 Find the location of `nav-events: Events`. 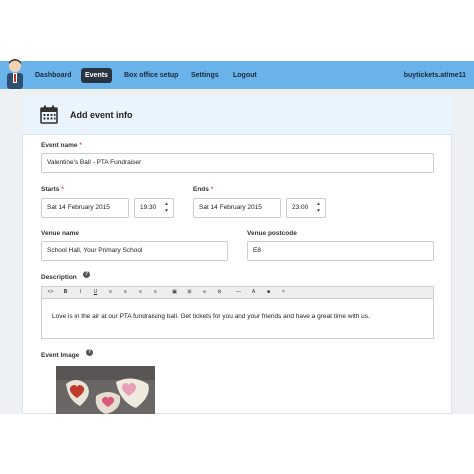

nav-events: Events is located at coordinates (96, 75).